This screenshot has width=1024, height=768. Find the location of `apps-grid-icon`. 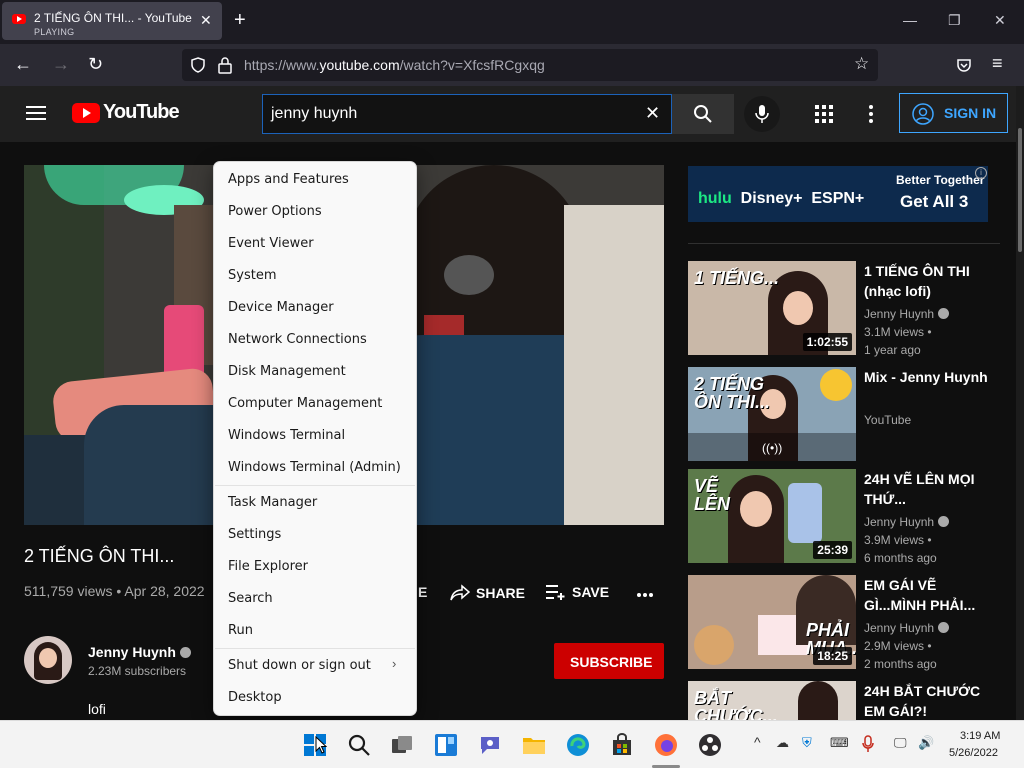

apps-grid-icon is located at coordinates (824, 114).